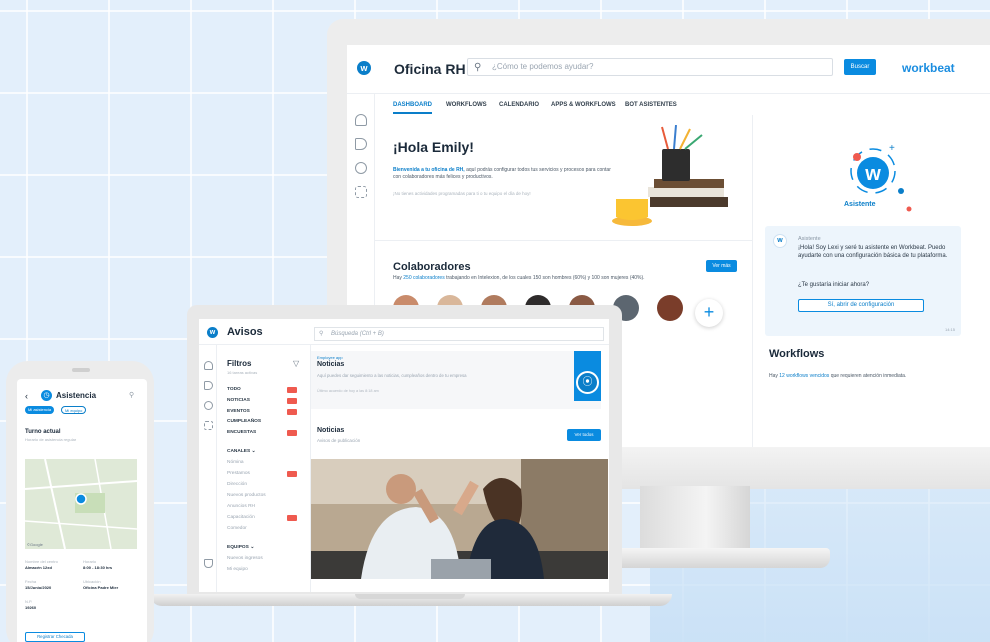 Image resolution: width=990 pixels, height=642 pixels. Describe the element at coordinates (651, 105) in the screenshot. I see `tab-bot-asistentes: BOT ASISTENTES` at that location.